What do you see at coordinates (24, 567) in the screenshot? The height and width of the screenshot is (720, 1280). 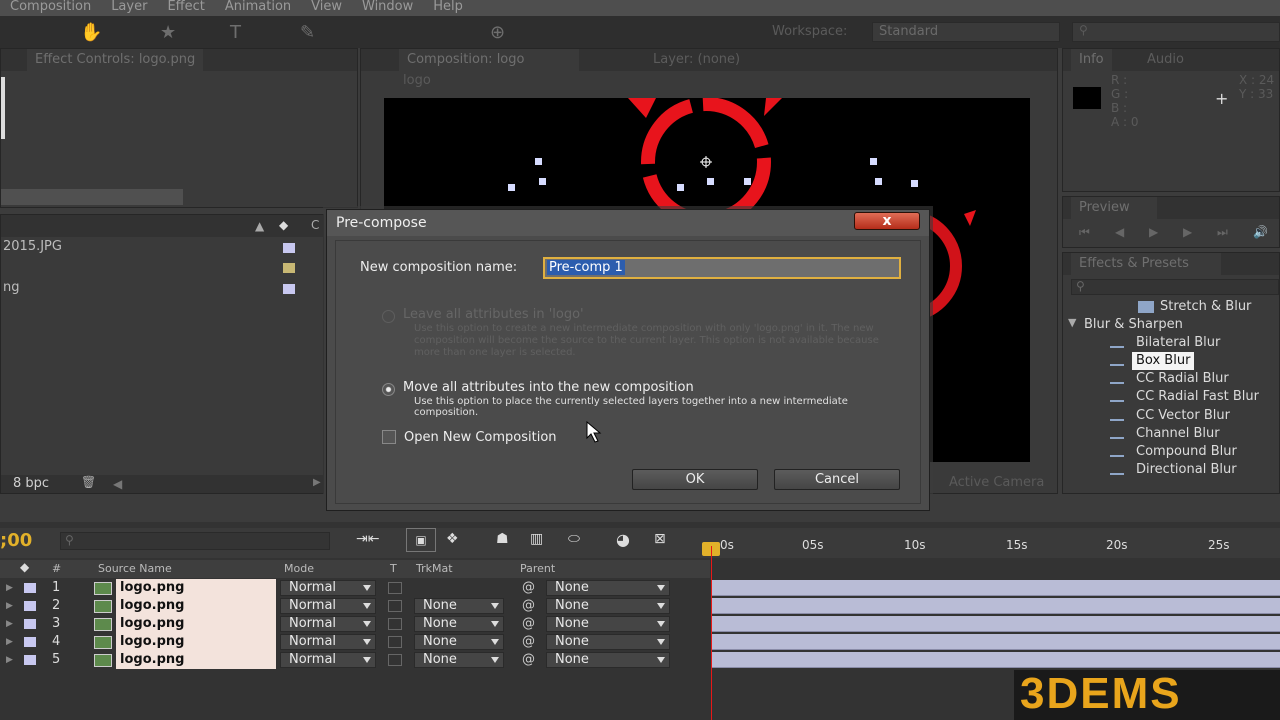 I see `label-column-icon: ◆` at bounding box center [24, 567].